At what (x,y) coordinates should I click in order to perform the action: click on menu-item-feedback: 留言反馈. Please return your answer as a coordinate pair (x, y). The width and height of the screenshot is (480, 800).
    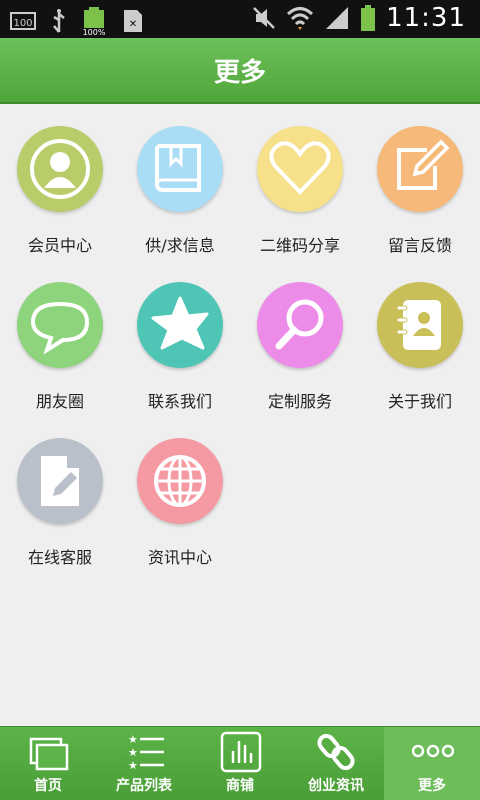
    Looking at the image, I should click on (420, 179).